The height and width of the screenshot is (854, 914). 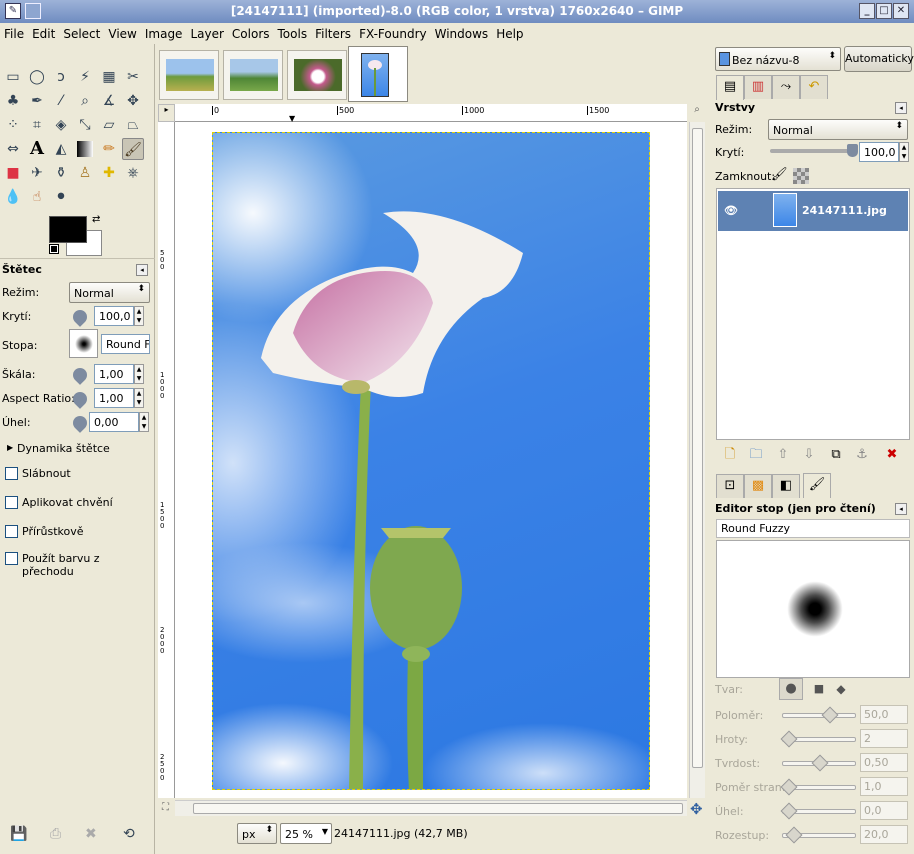 I want to click on perspective-clone-icon: ⎈, so click(x=133, y=173).